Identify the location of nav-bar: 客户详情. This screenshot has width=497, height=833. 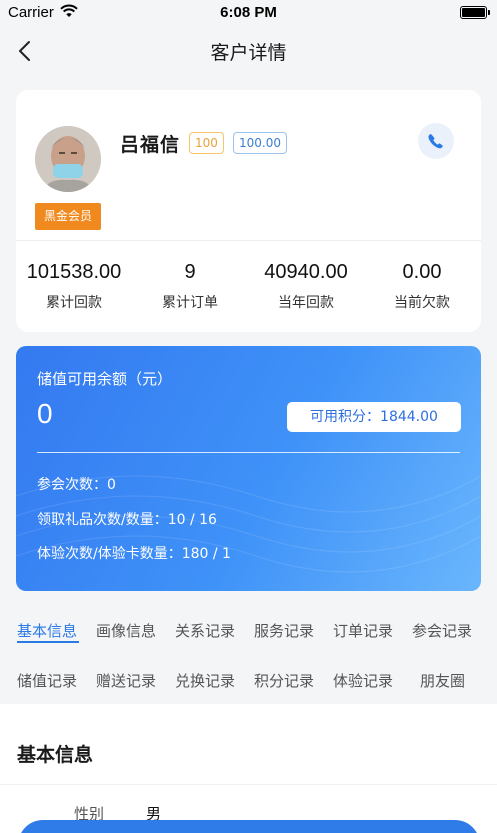
(248, 51).